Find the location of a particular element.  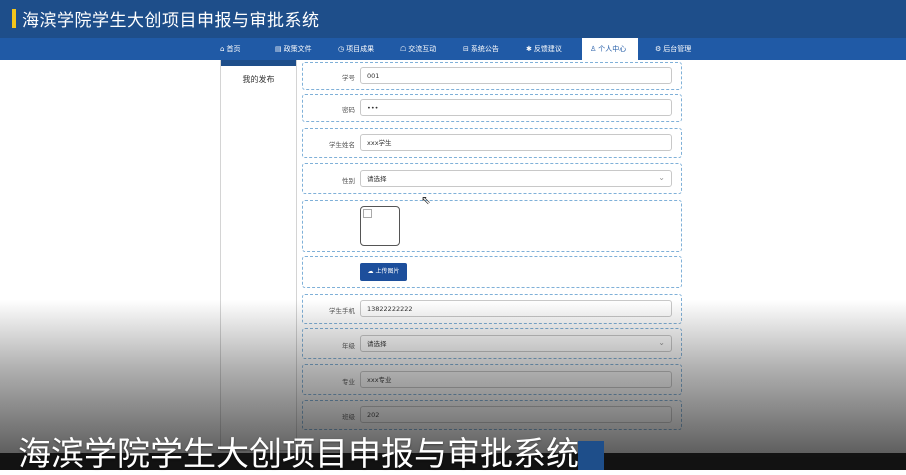

nav-label: 反馈建议 is located at coordinates (547, 49).